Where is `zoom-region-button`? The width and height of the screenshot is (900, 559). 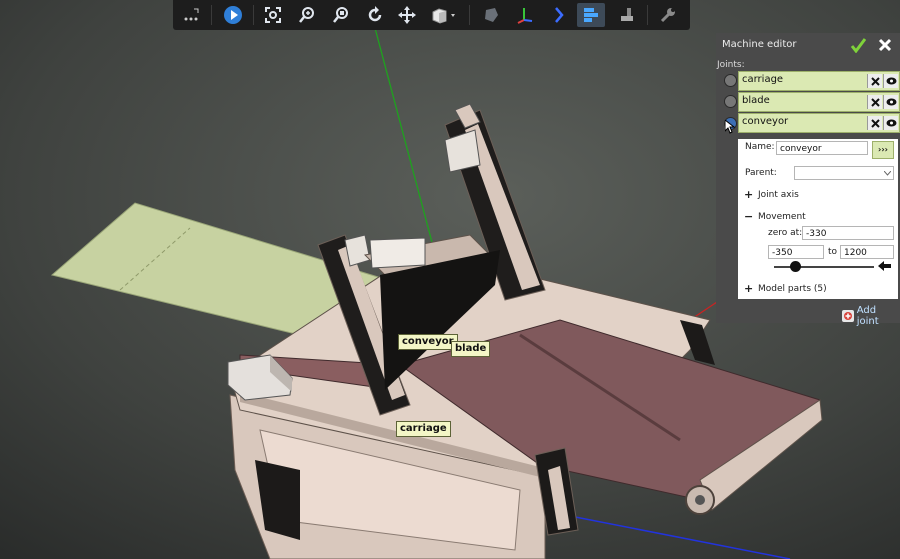
zoom-region-button is located at coordinates (341, 15).